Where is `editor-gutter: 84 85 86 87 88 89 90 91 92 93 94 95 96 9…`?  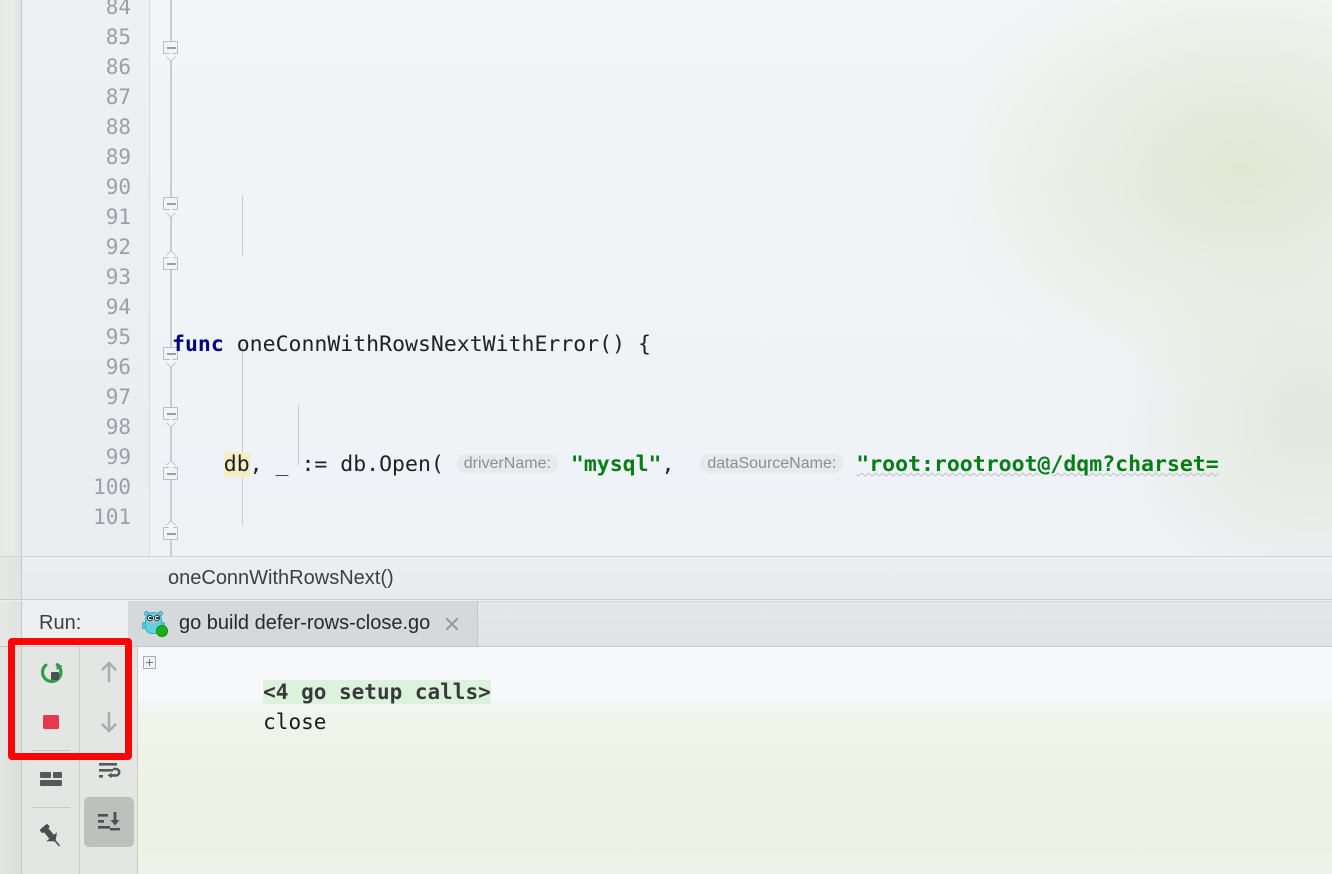
editor-gutter: 84 85 86 87 88 89 90 91 92 93 94 95 96 9… is located at coordinates (86, 278).